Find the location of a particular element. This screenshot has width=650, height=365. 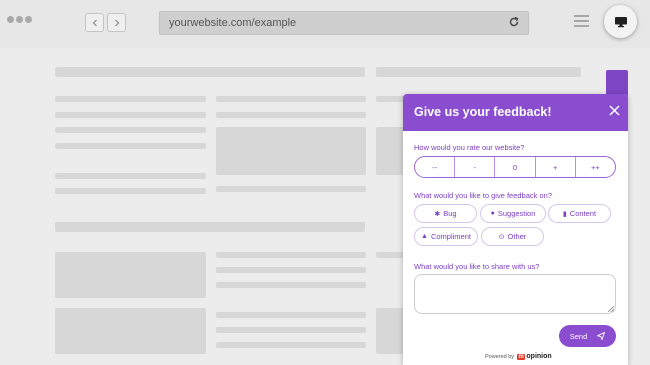

logo-text: opinion is located at coordinates (539, 356).